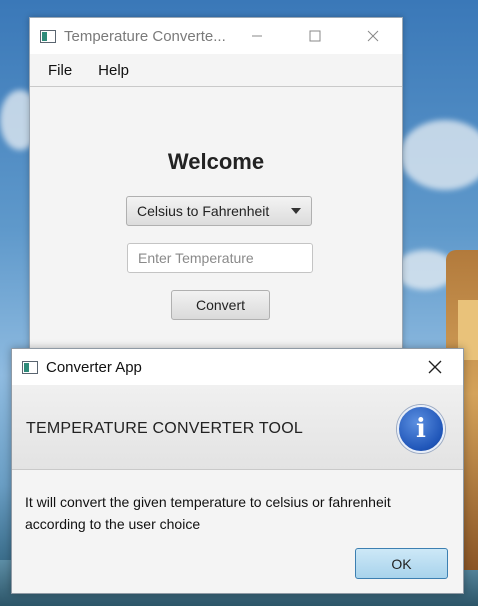  What do you see at coordinates (216, 70) in the screenshot?
I see `menubar: File Help` at bounding box center [216, 70].